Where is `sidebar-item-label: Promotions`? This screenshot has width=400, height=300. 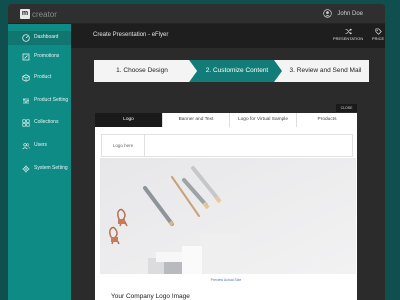 sidebar-item-label: Promotions is located at coordinates (47, 56).